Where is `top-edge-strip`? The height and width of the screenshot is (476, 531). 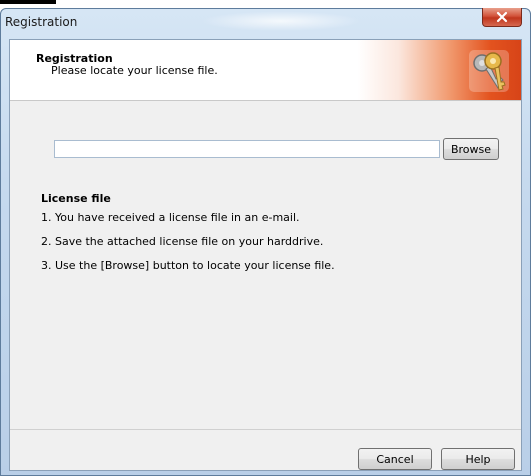
top-edge-strip is located at coordinates (28, 2).